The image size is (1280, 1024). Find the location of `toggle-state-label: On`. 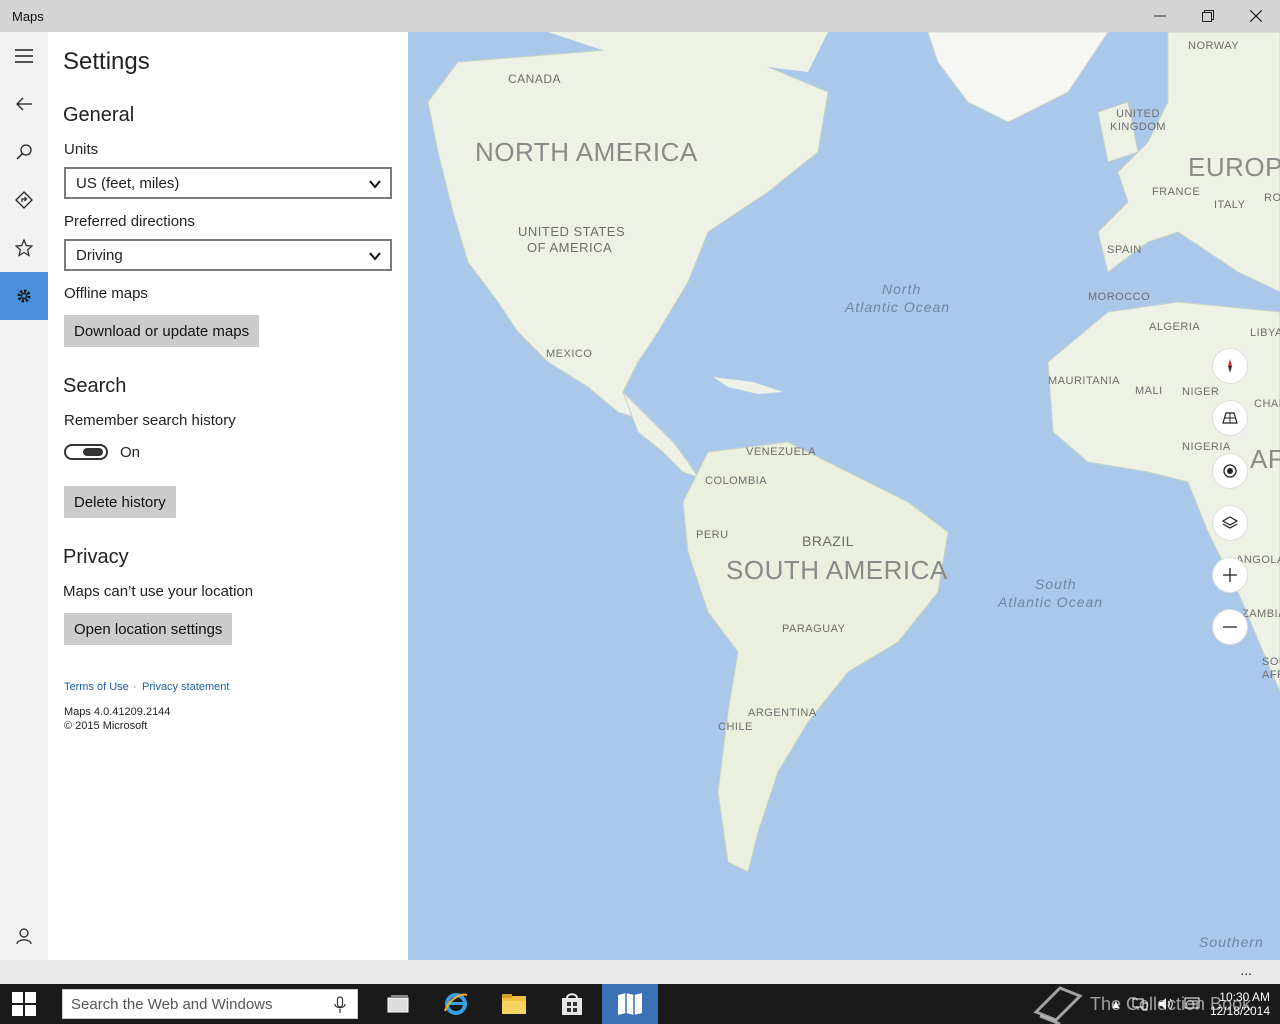

toggle-state-label: On is located at coordinates (130, 452).